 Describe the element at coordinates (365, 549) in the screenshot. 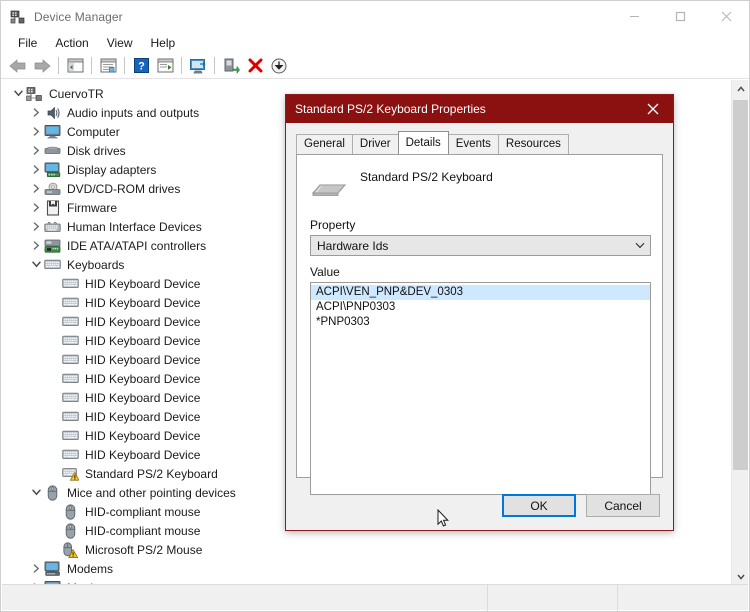

I see `tree-item: Microsoft PS/2 Mouse` at that location.